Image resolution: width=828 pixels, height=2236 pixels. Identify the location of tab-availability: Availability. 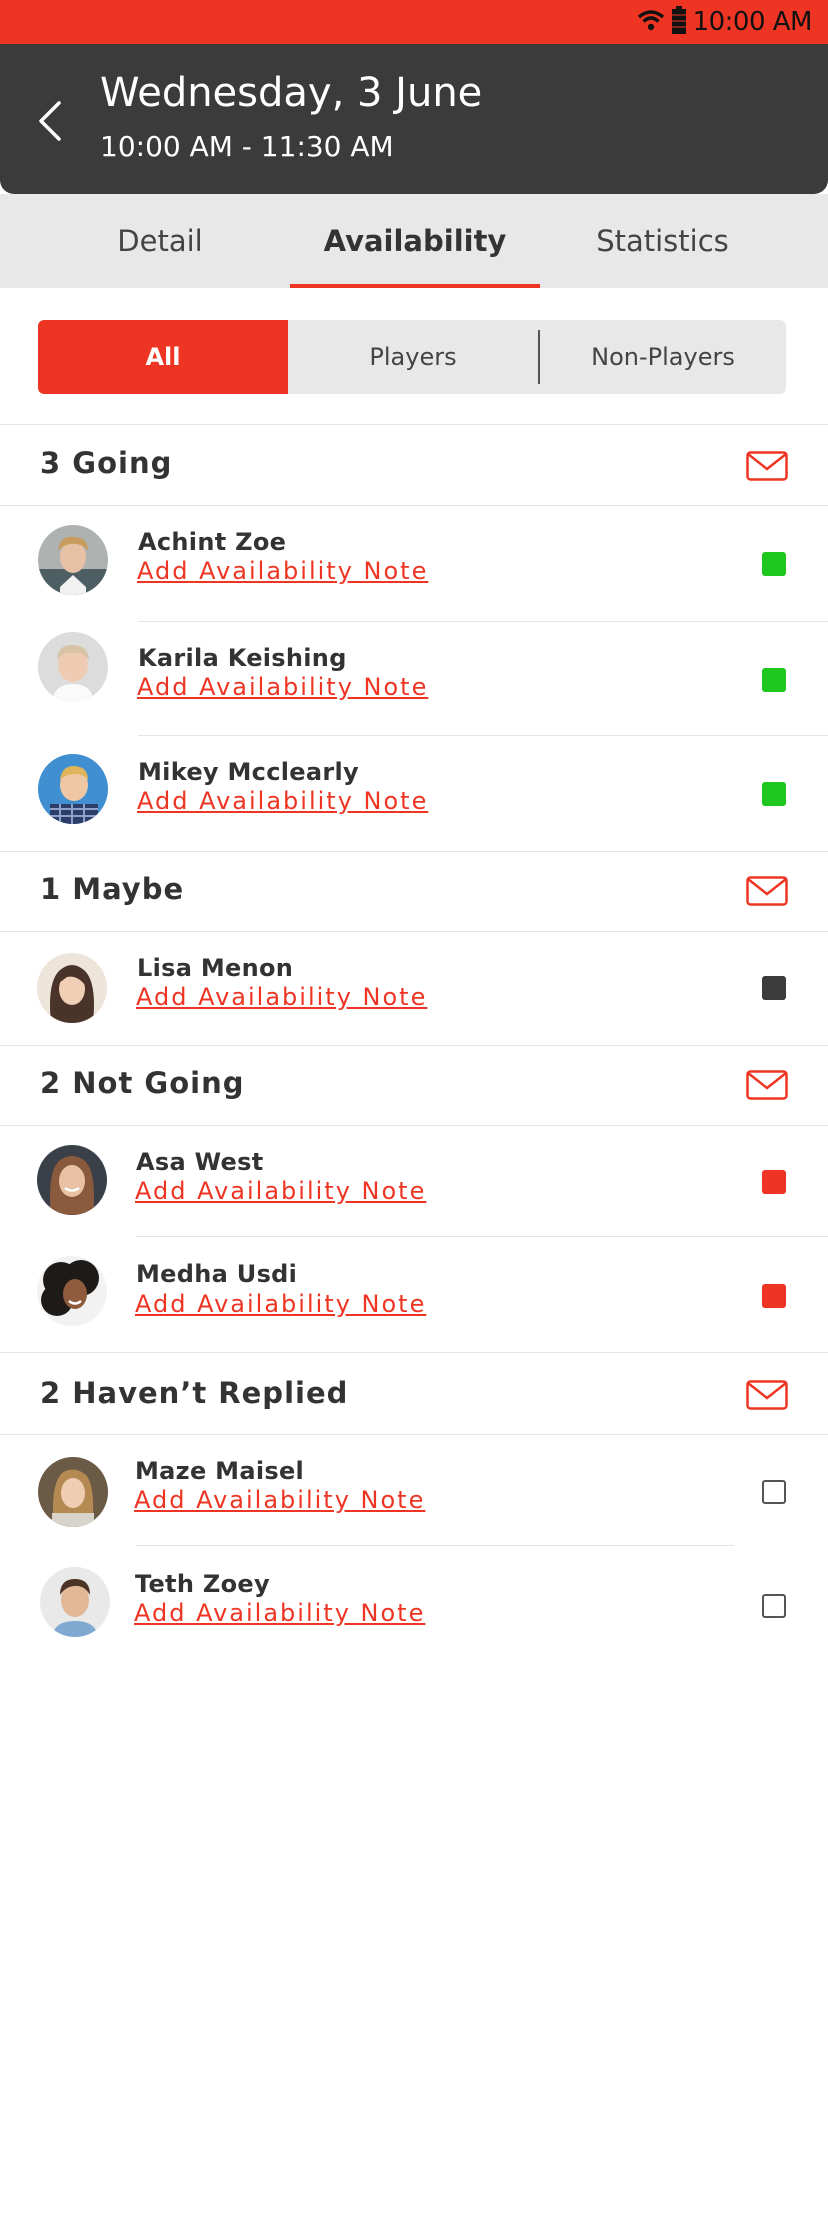
(415, 241).